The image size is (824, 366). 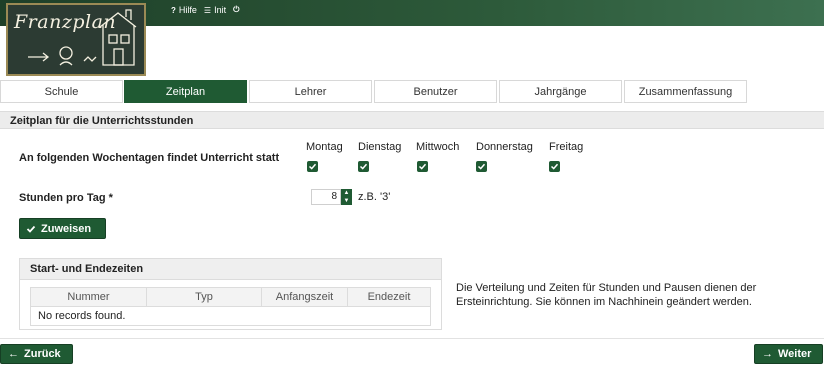 I want to click on hours-stepper: ▲ ▼, so click(x=346, y=197).